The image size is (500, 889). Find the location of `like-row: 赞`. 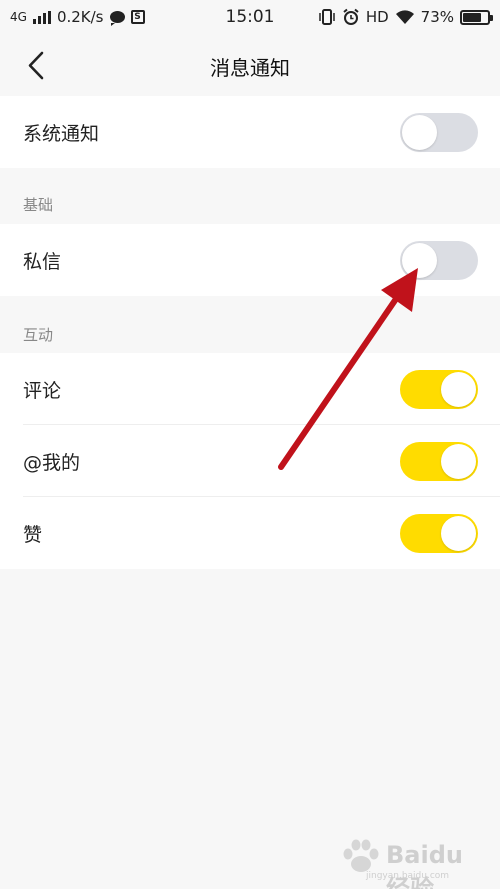

like-row: 赞 is located at coordinates (250, 533).